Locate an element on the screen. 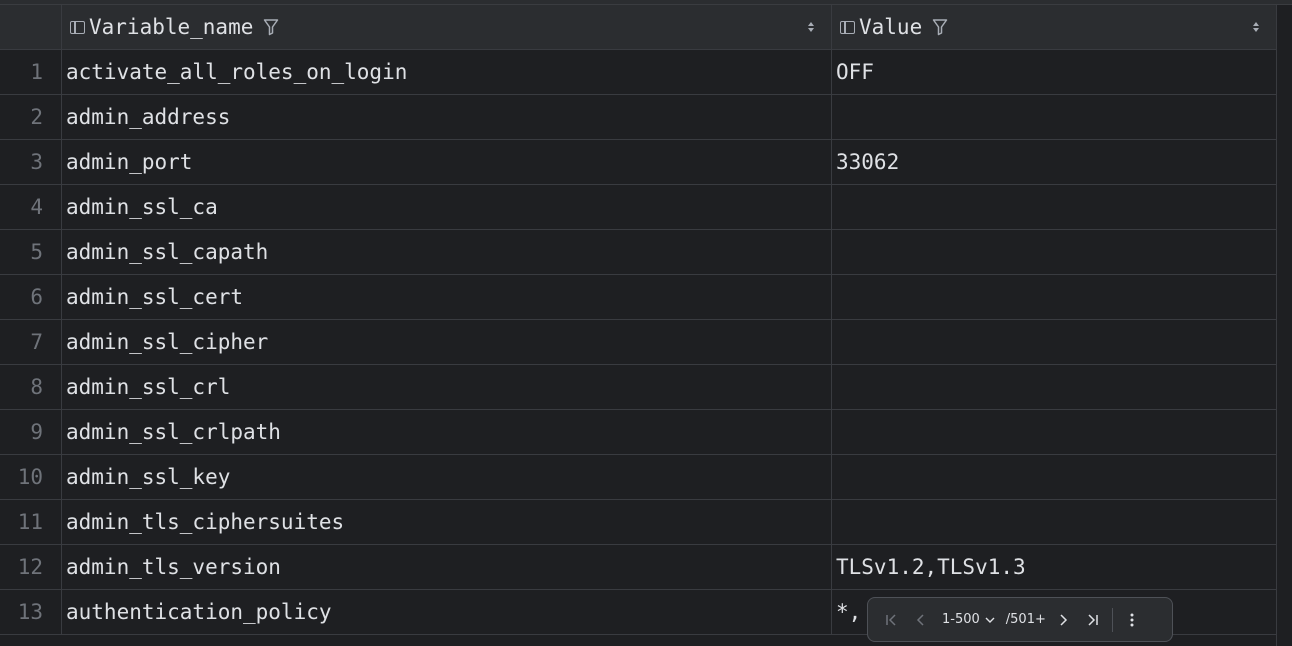 Image resolution: width=1292 pixels, height=646 pixels. cell-variable-name: activate_all_roles_on_login is located at coordinates (447, 72).